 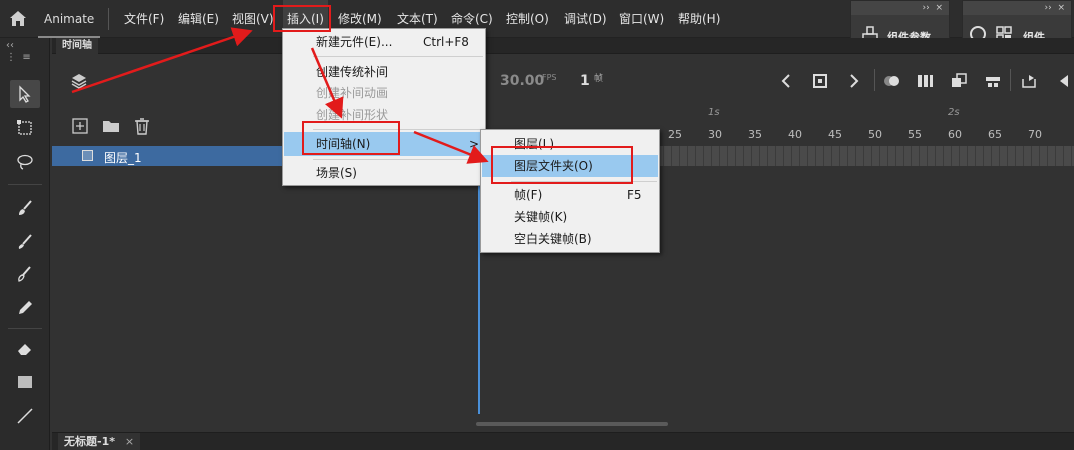 I want to click on menu-control: 控制(O), so click(x=527, y=19).